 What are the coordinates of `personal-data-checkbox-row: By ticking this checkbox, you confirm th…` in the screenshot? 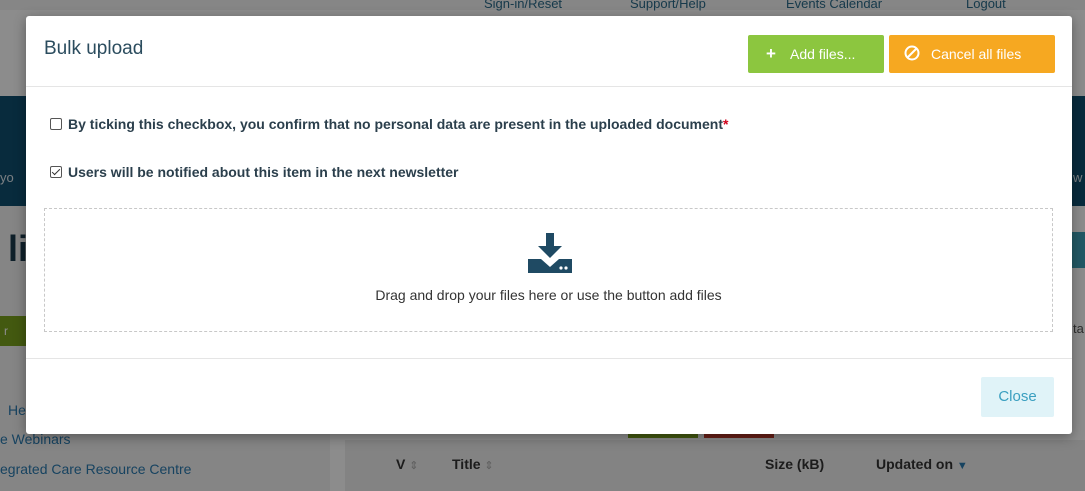 It's located at (389, 124).